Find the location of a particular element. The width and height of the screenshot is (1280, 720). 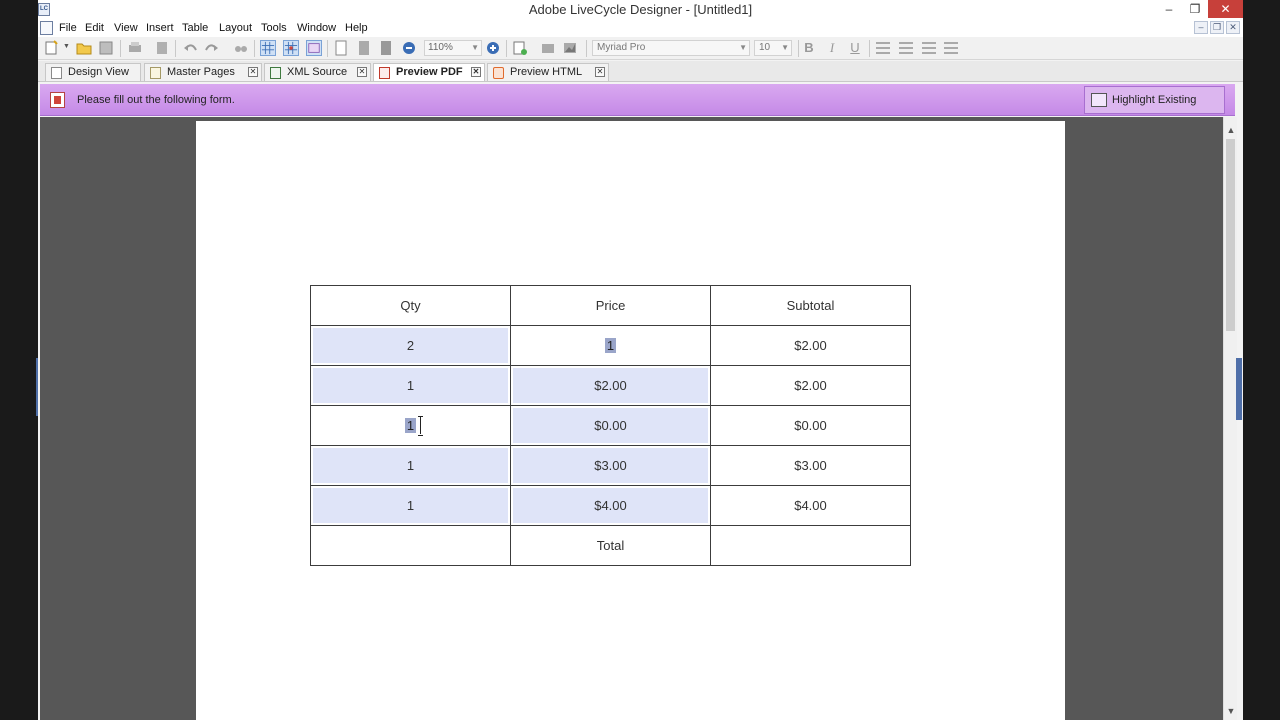

close-button: ✕ is located at coordinates (1225, 9).